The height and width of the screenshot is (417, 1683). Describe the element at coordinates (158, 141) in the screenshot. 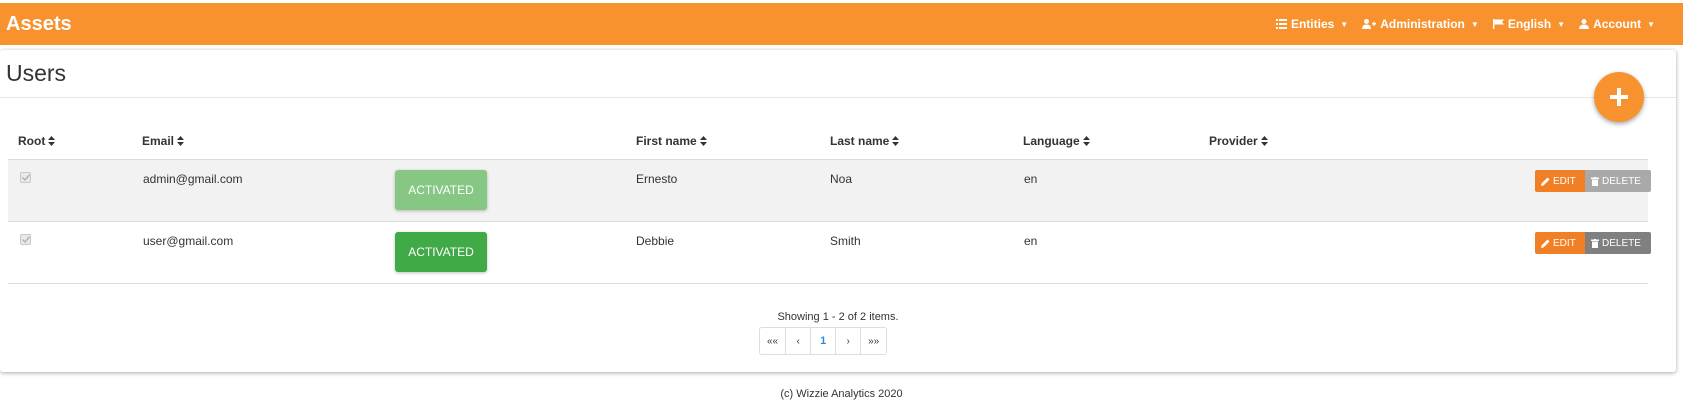

I see `header-email-label: Email` at that location.